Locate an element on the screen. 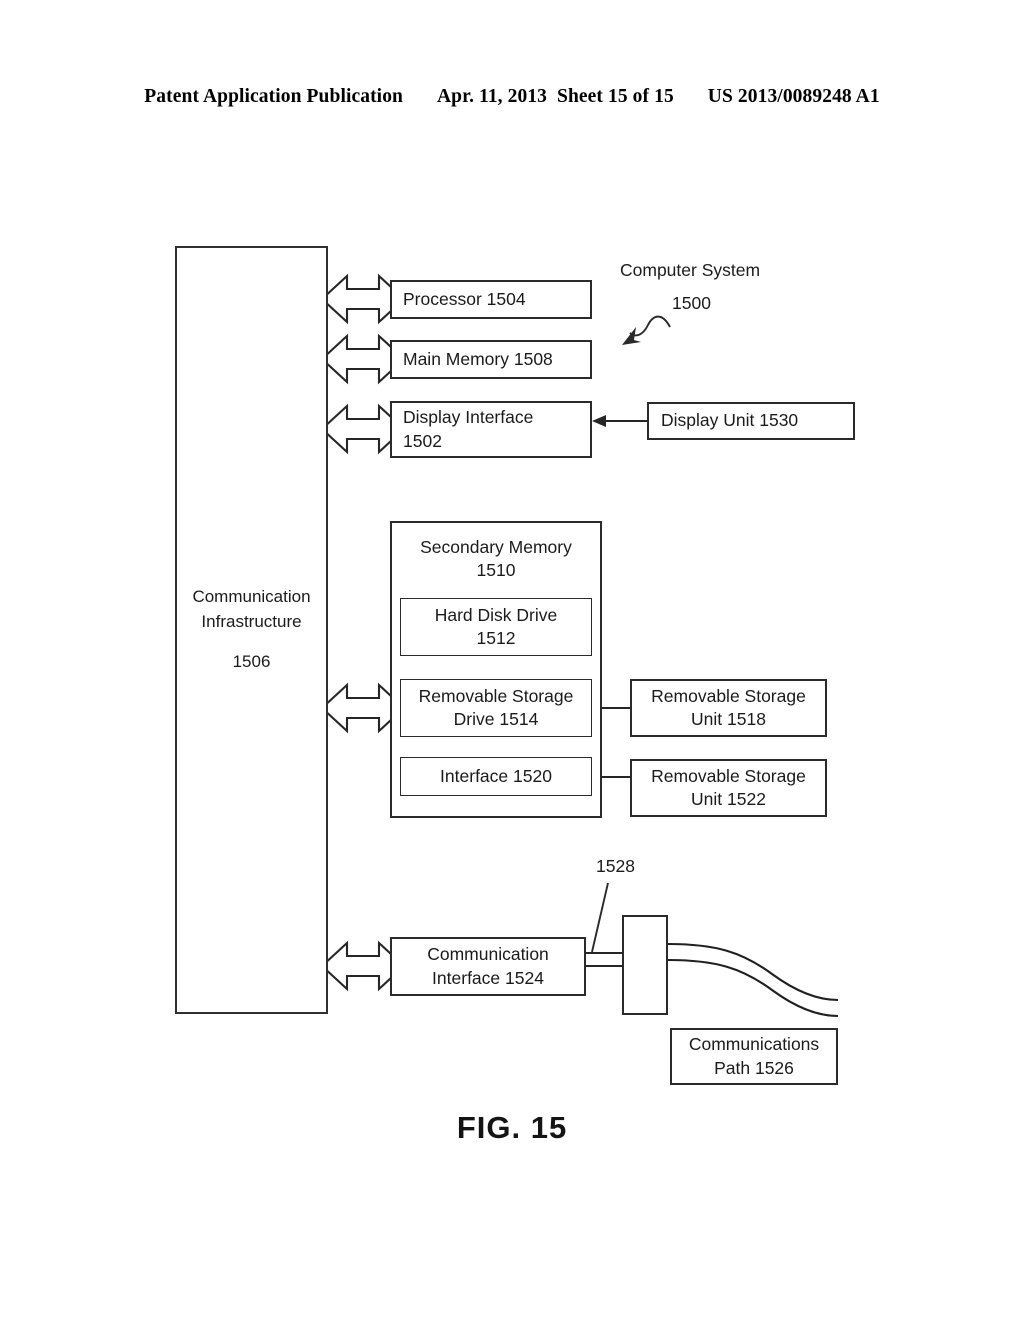  block-removable-storage-unit-1518: Removable Storage Unit 1518 is located at coordinates (728, 708).